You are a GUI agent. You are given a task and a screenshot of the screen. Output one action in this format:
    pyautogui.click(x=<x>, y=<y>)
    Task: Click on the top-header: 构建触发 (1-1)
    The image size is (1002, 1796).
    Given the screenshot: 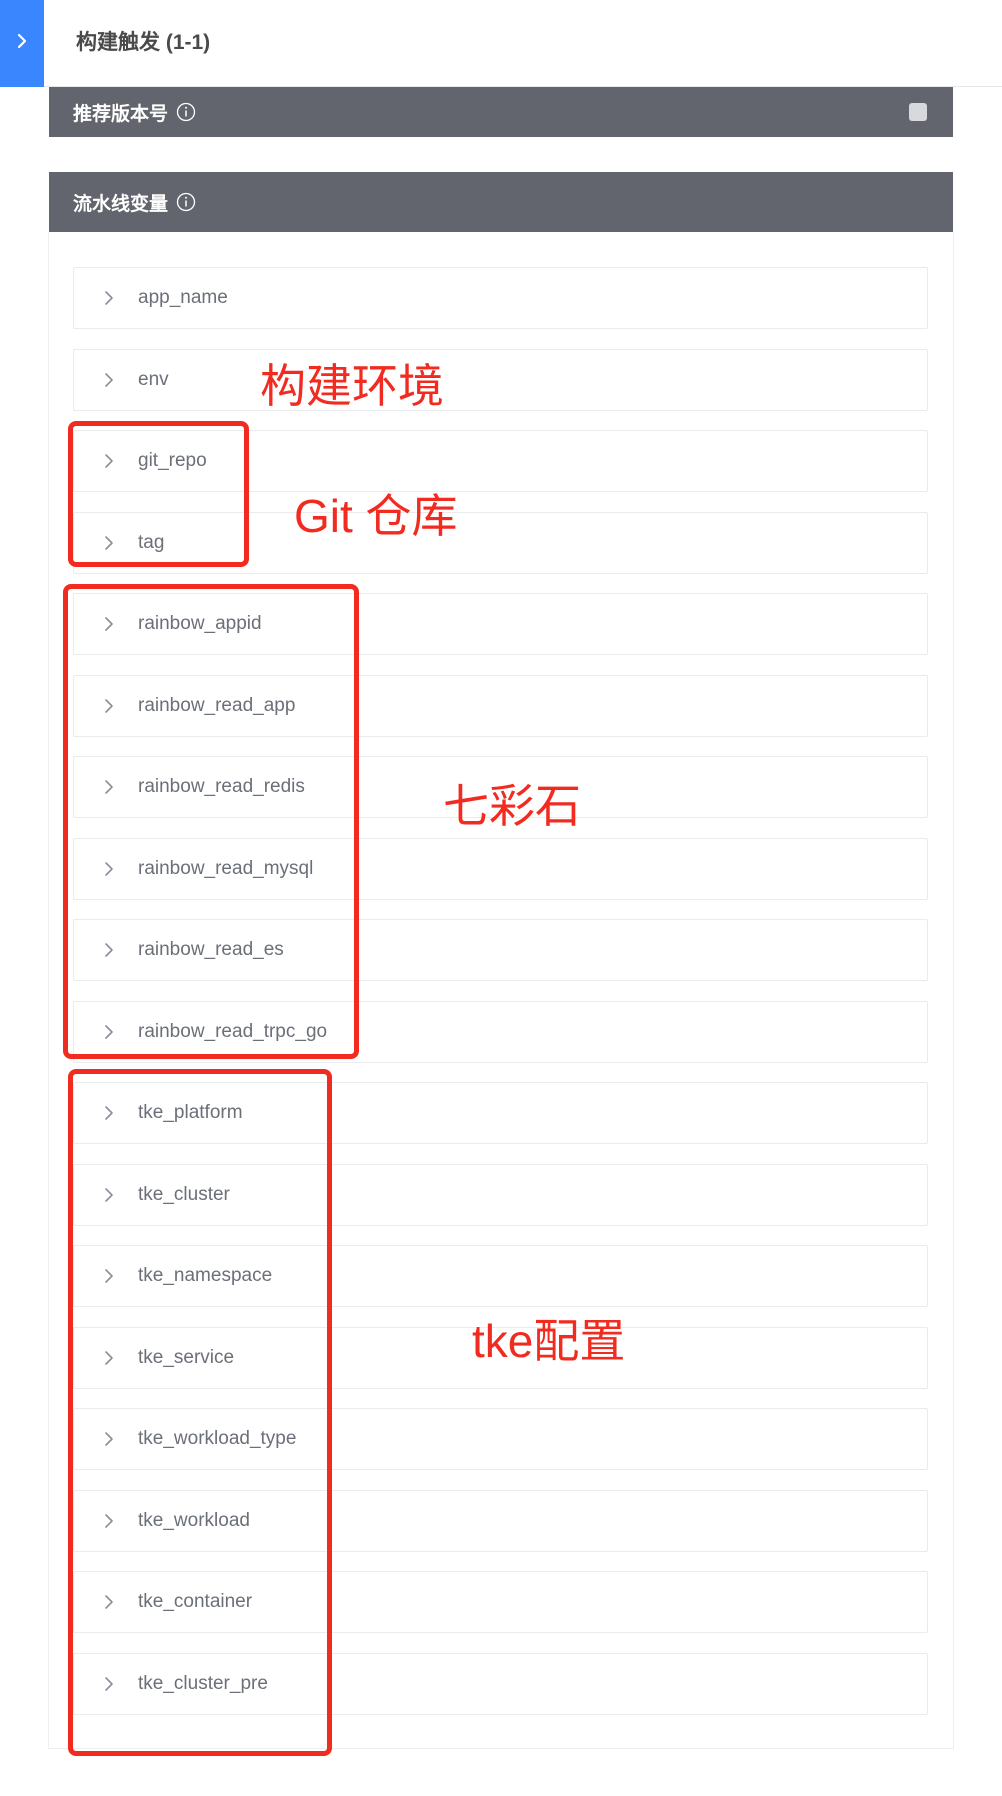 What is the action you would take?
    pyautogui.click(x=501, y=43)
    